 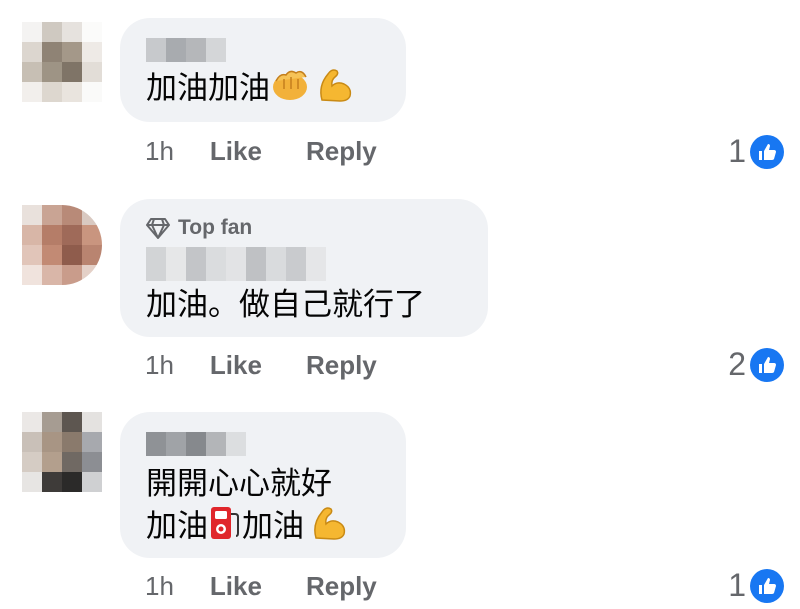 I want to click on reaction-summary: 2, so click(x=756, y=364).